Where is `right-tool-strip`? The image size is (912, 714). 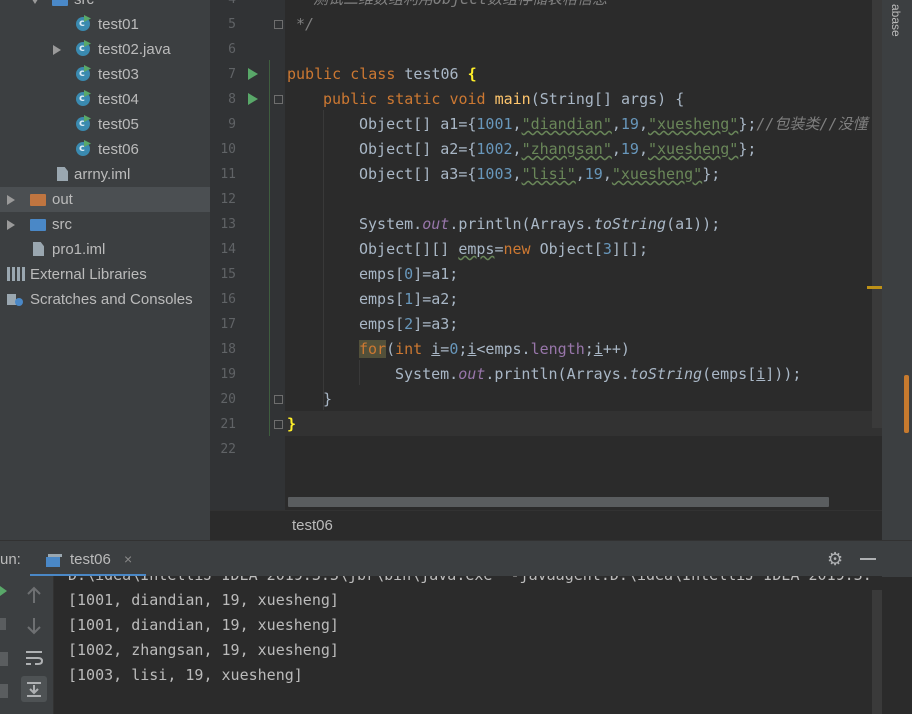 right-tool-strip is located at coordinates (897, 270).